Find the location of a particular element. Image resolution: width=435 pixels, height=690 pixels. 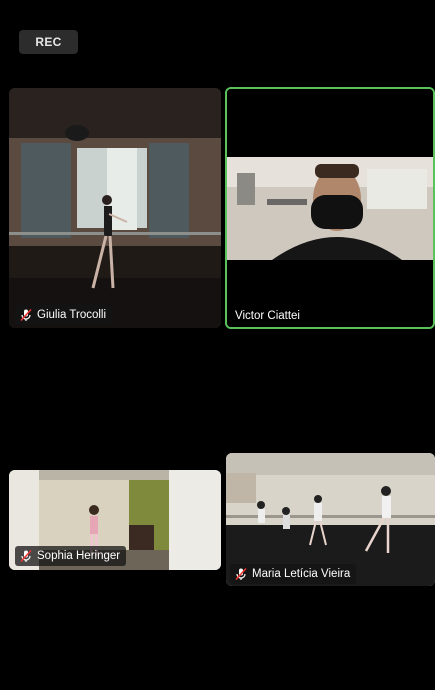

participant-name: Giulia Trocolli is located at coordinates (72, 315).